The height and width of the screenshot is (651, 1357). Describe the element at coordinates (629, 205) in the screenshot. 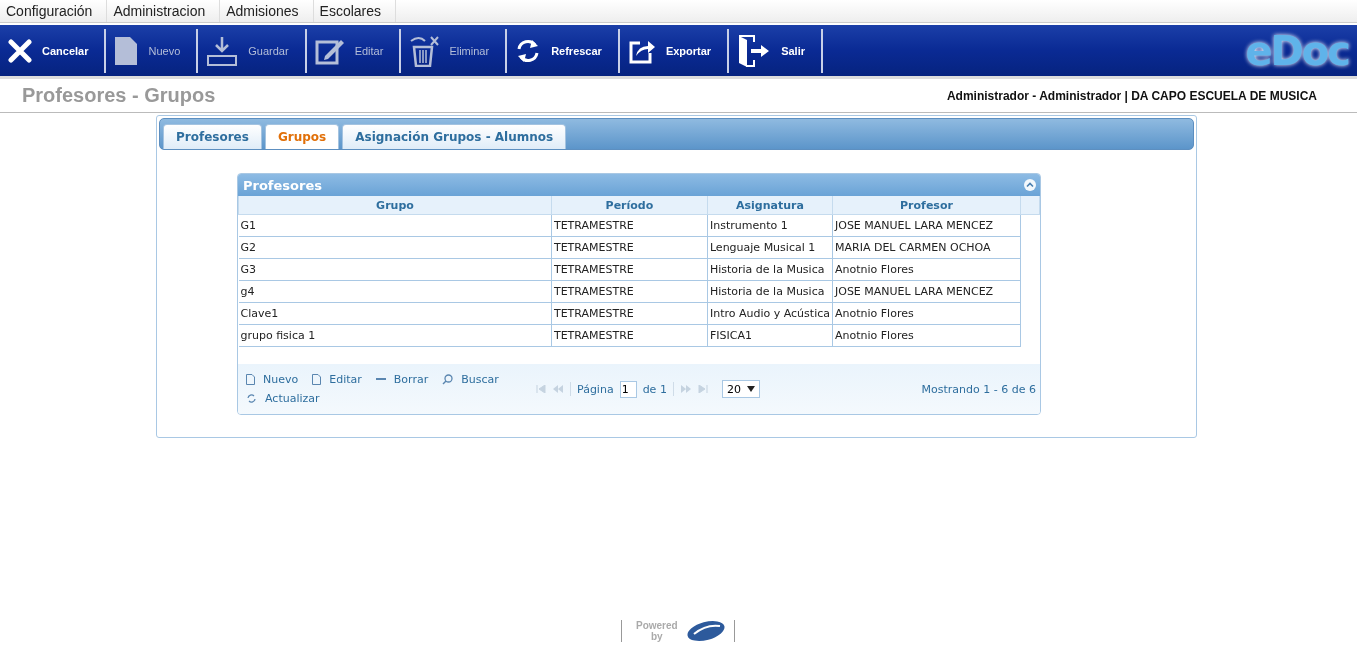

I see `column-header: Período` at that location.